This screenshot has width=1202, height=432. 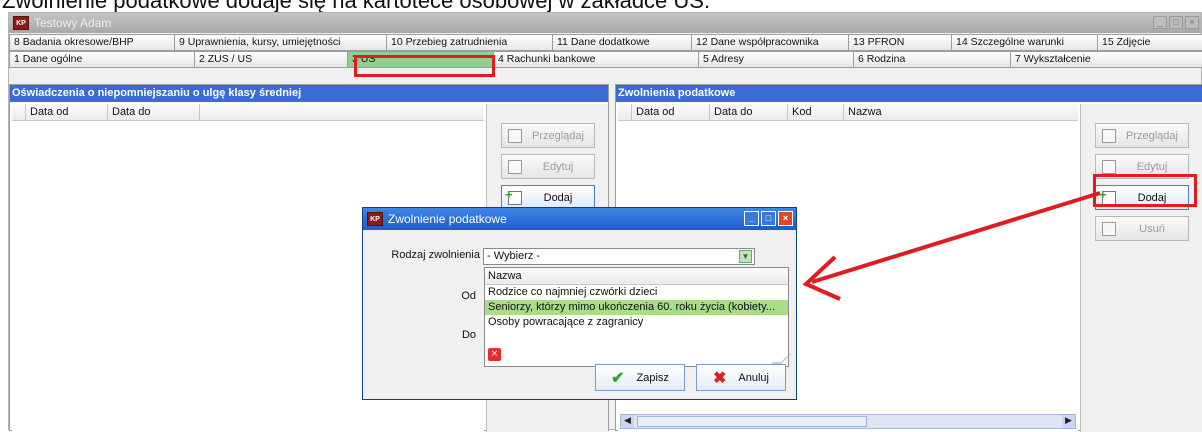 I want to click on dropdown-option: Rodzice co najmniej czwórki dzieci, so click(x=636, y=292).